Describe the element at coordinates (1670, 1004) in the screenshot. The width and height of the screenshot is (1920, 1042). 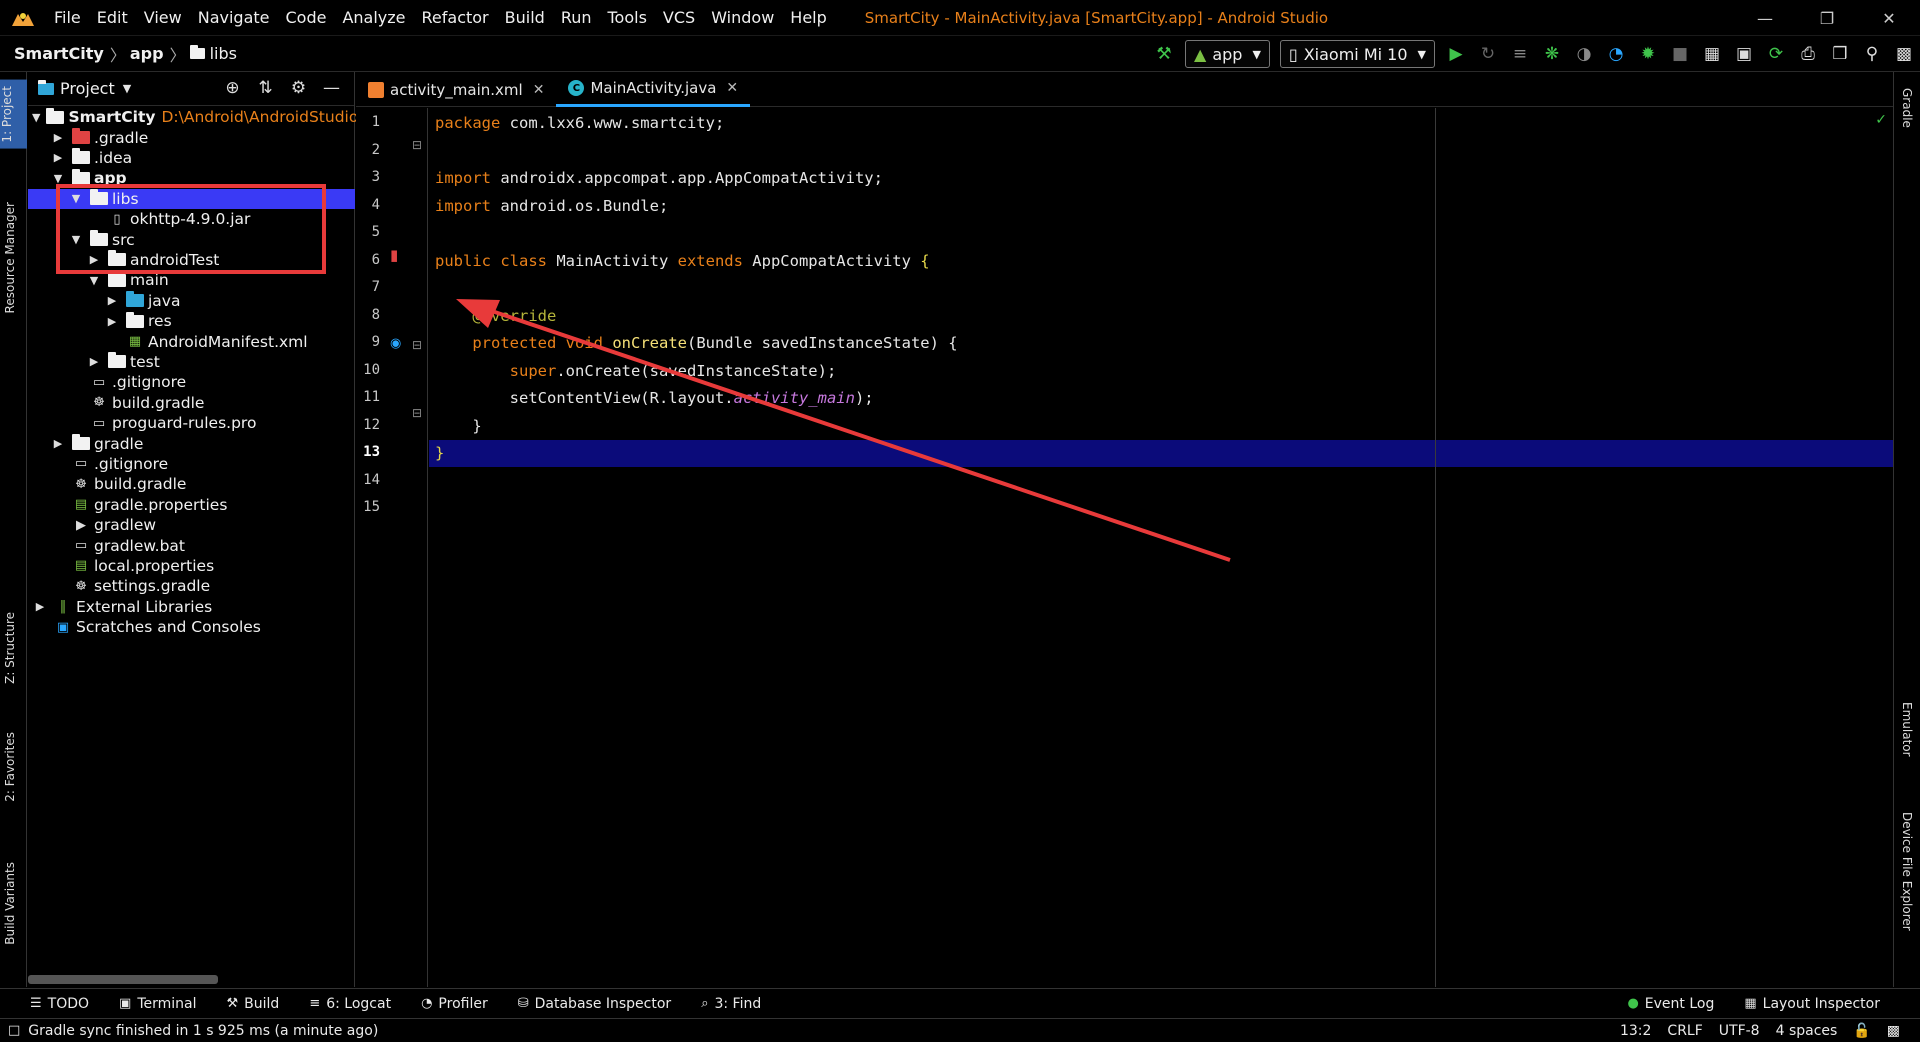
I see `bottom-tool-event-log: ● Event Log` at that location.